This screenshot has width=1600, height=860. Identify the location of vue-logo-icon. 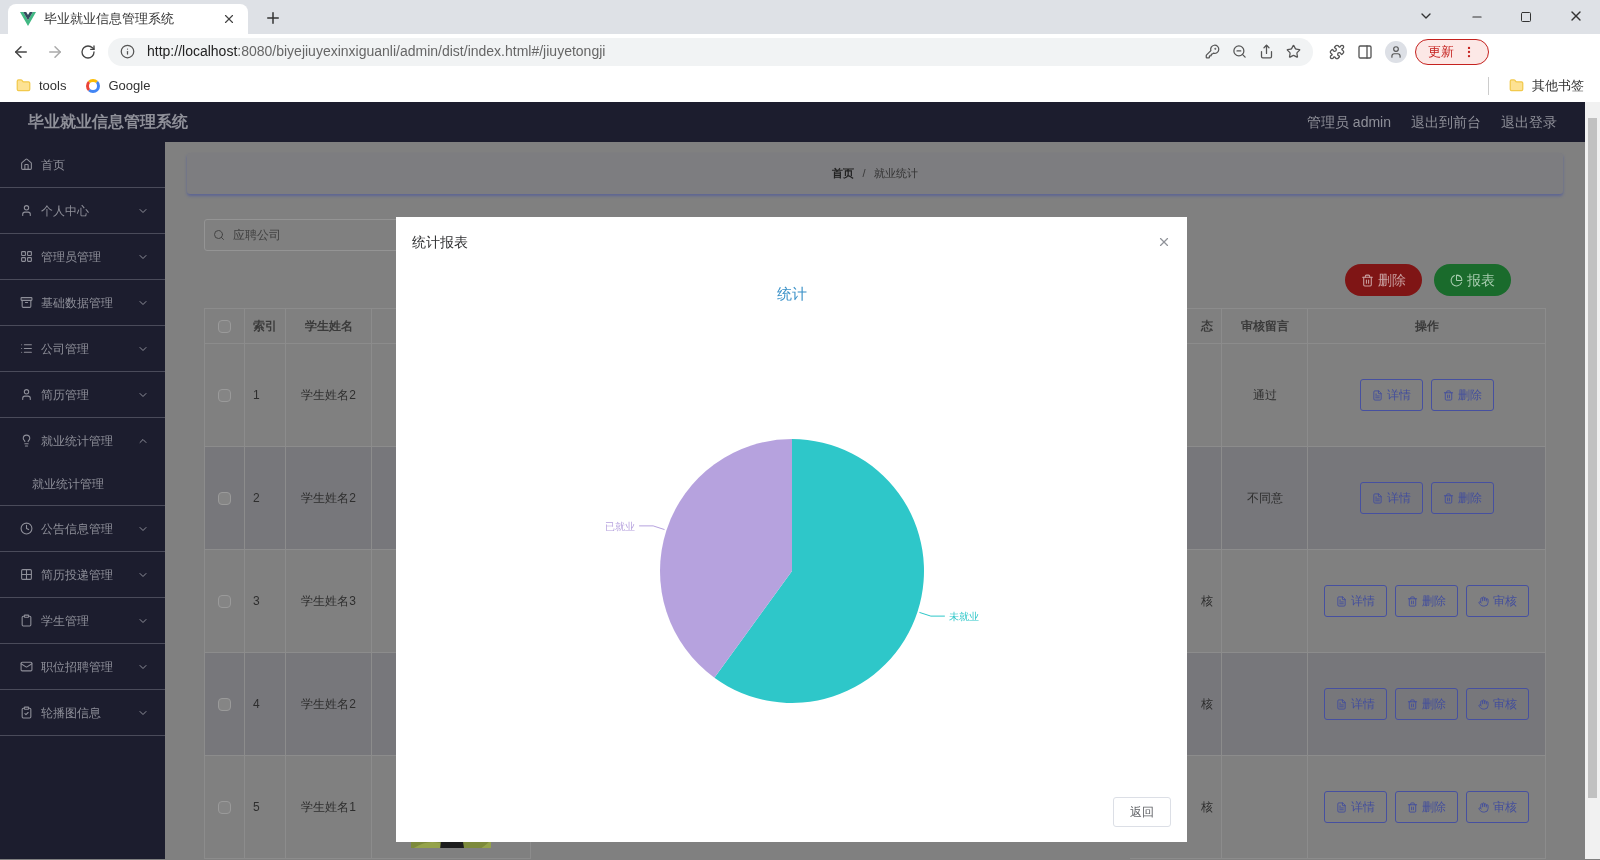
(28, 19).